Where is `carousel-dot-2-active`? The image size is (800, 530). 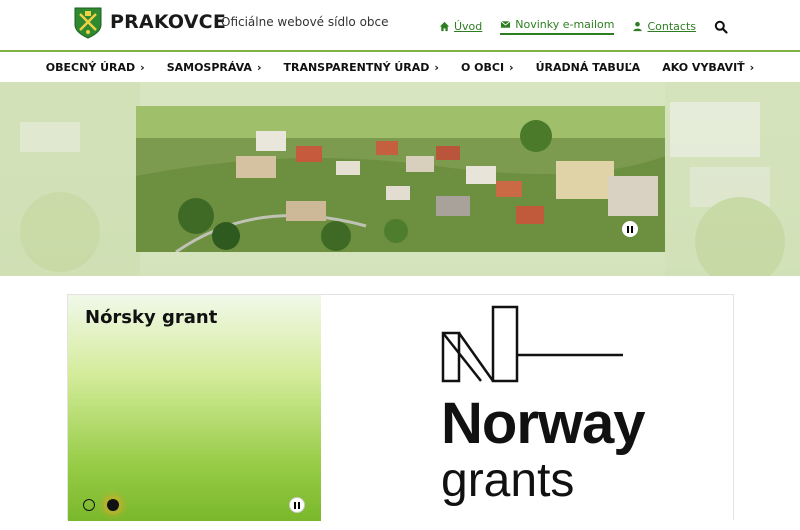 carousel-dot-2-active is located at coordinates (113, 505).